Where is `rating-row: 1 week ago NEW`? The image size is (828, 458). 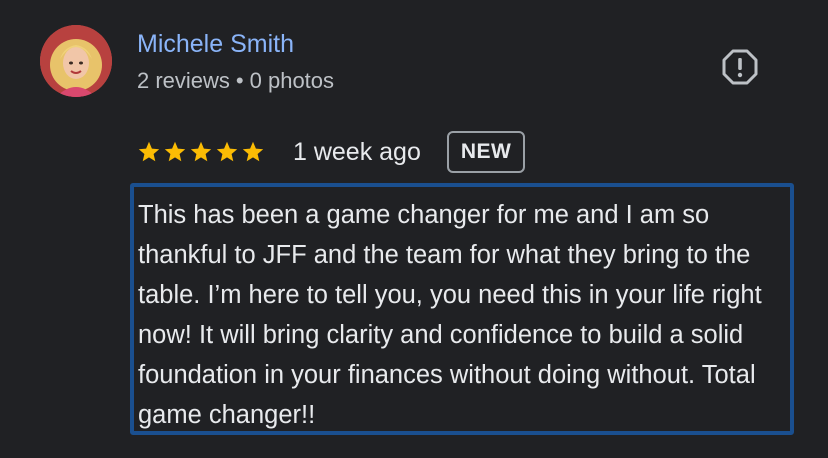 rating-row: 1 week ago NEW is located at coordinates (331, 152).